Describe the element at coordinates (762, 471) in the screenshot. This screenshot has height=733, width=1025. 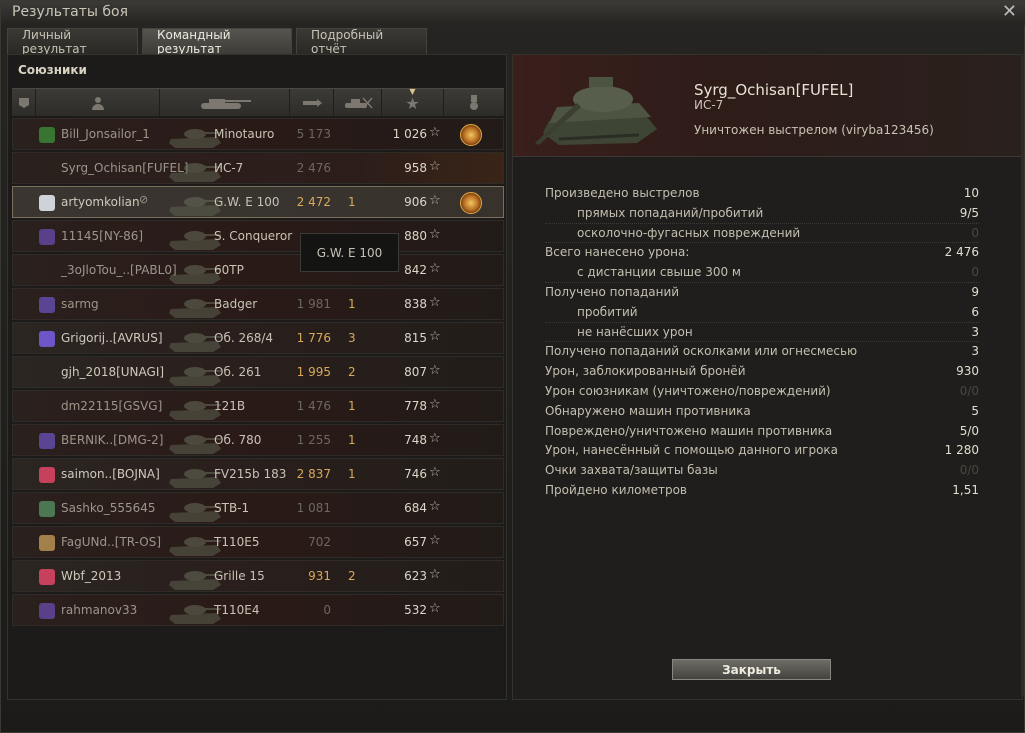
I see `stat-row: Очки захвата/защиты базы 0/0` at that location.